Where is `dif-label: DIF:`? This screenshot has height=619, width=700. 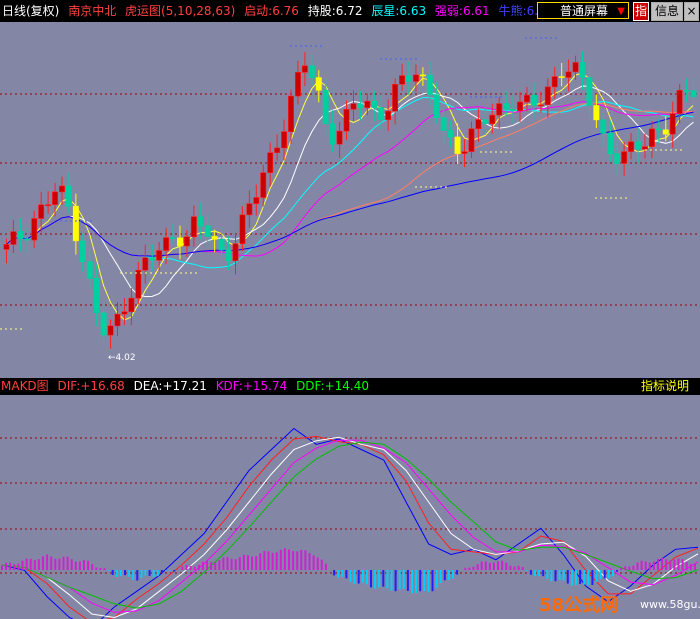 dif-label: DIF: is located at coordinates (69, 386).